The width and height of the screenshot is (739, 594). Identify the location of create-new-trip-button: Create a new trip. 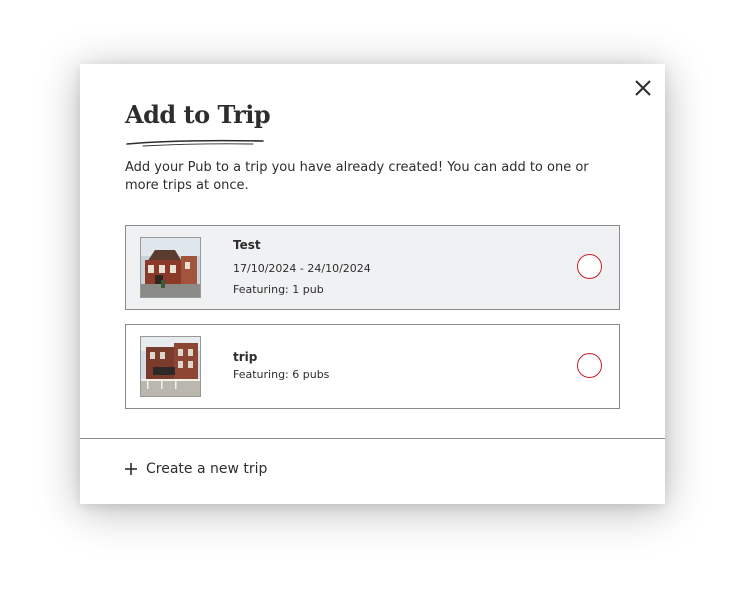
(196, 469).